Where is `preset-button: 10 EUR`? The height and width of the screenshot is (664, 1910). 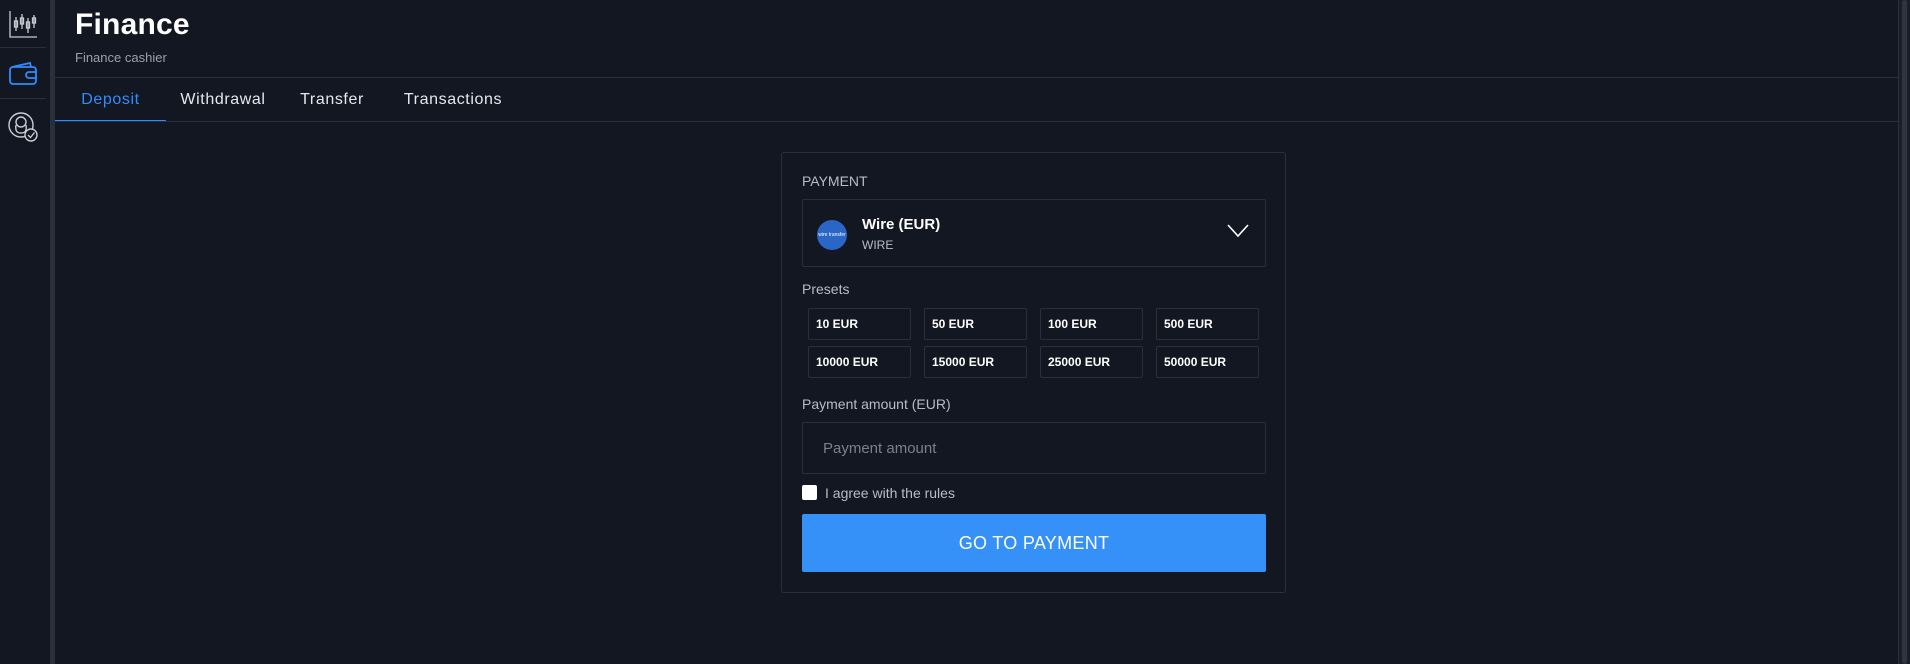
preset-button: 10 EUR is located at coordinates (859, 324).